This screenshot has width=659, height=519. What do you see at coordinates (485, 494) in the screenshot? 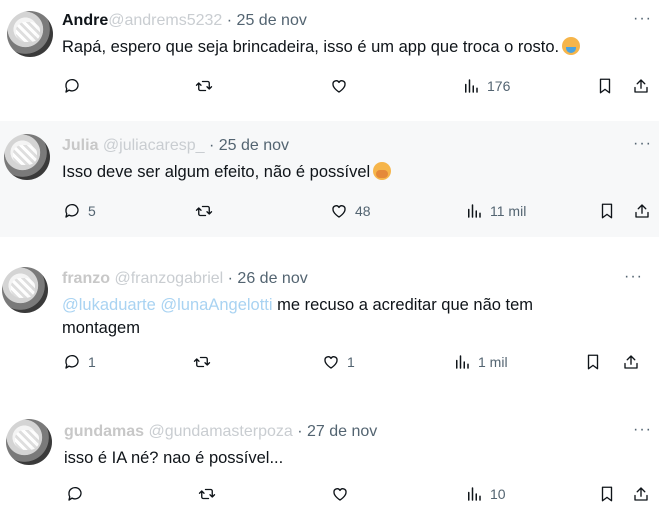
I see `views-button: 10` at bounding box center [485, 494].